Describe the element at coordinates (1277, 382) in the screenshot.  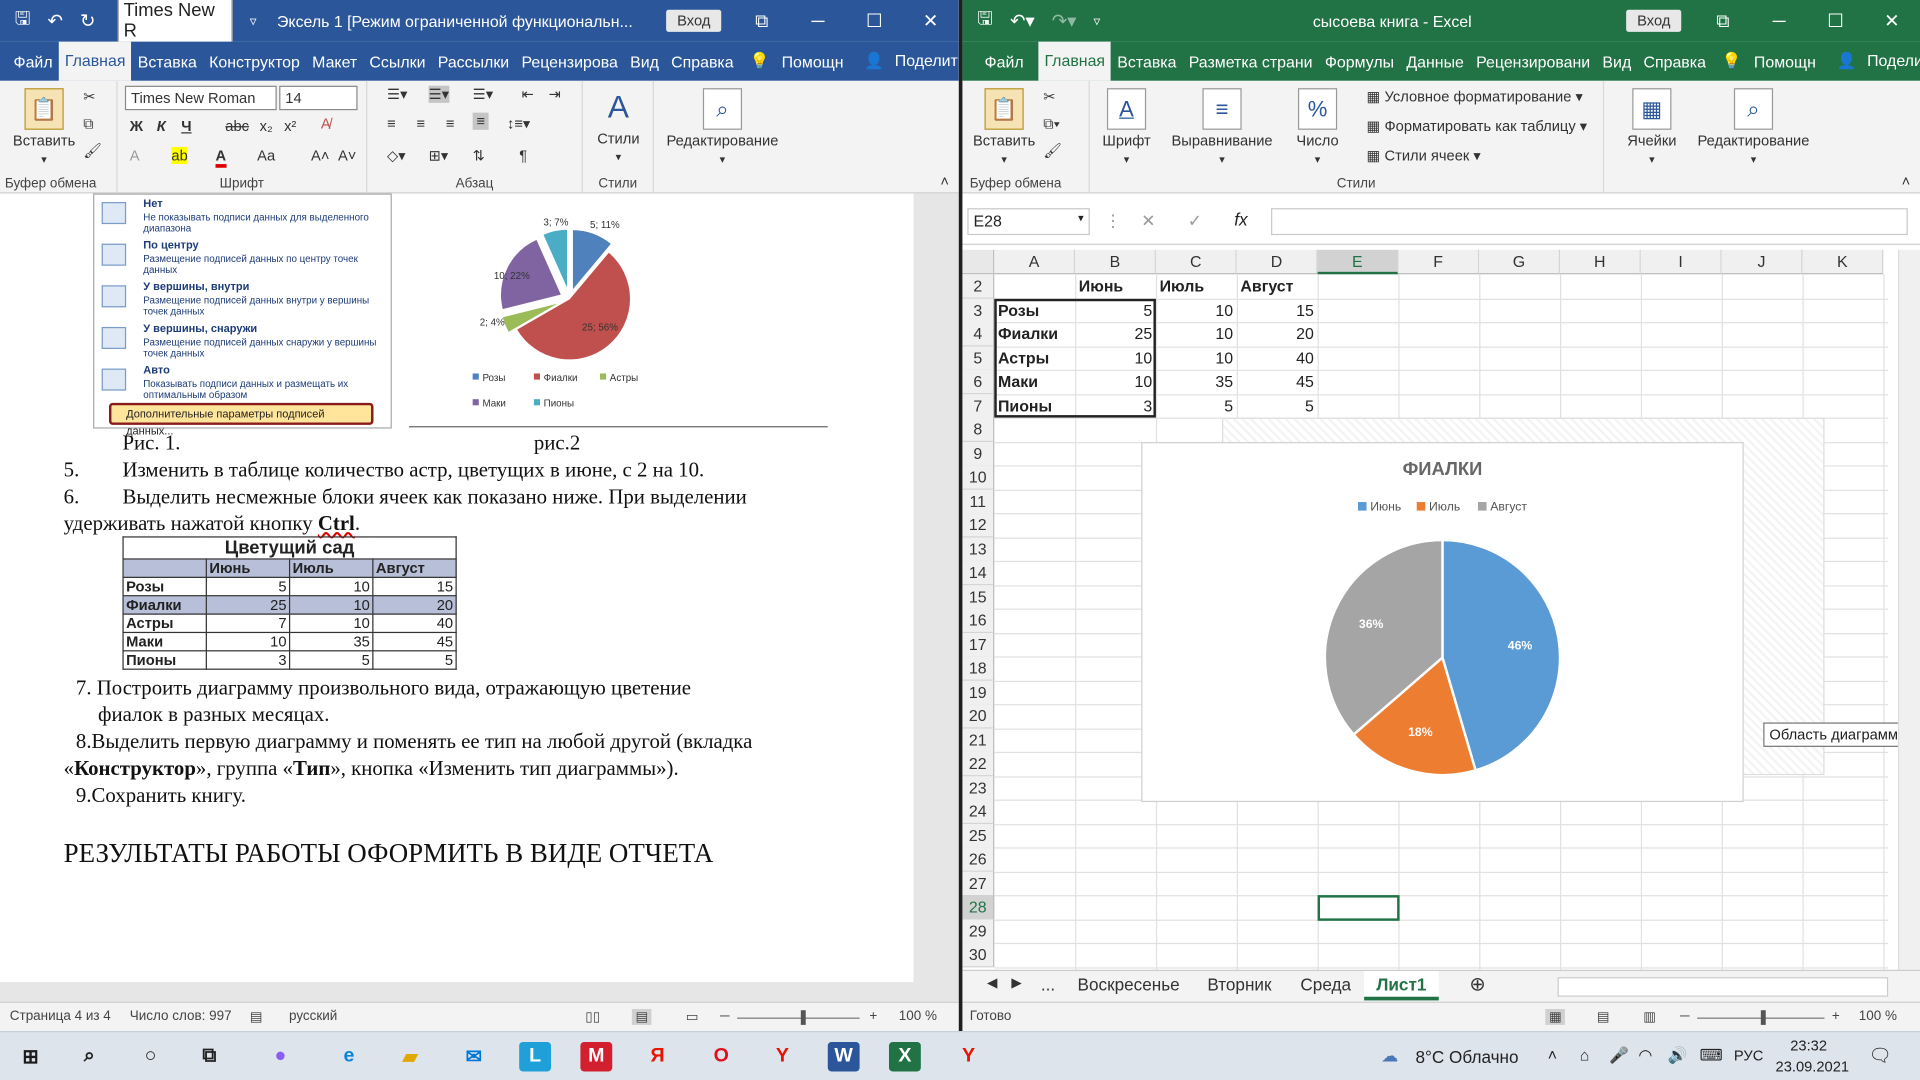
I see `data-cell: 45` at that location.